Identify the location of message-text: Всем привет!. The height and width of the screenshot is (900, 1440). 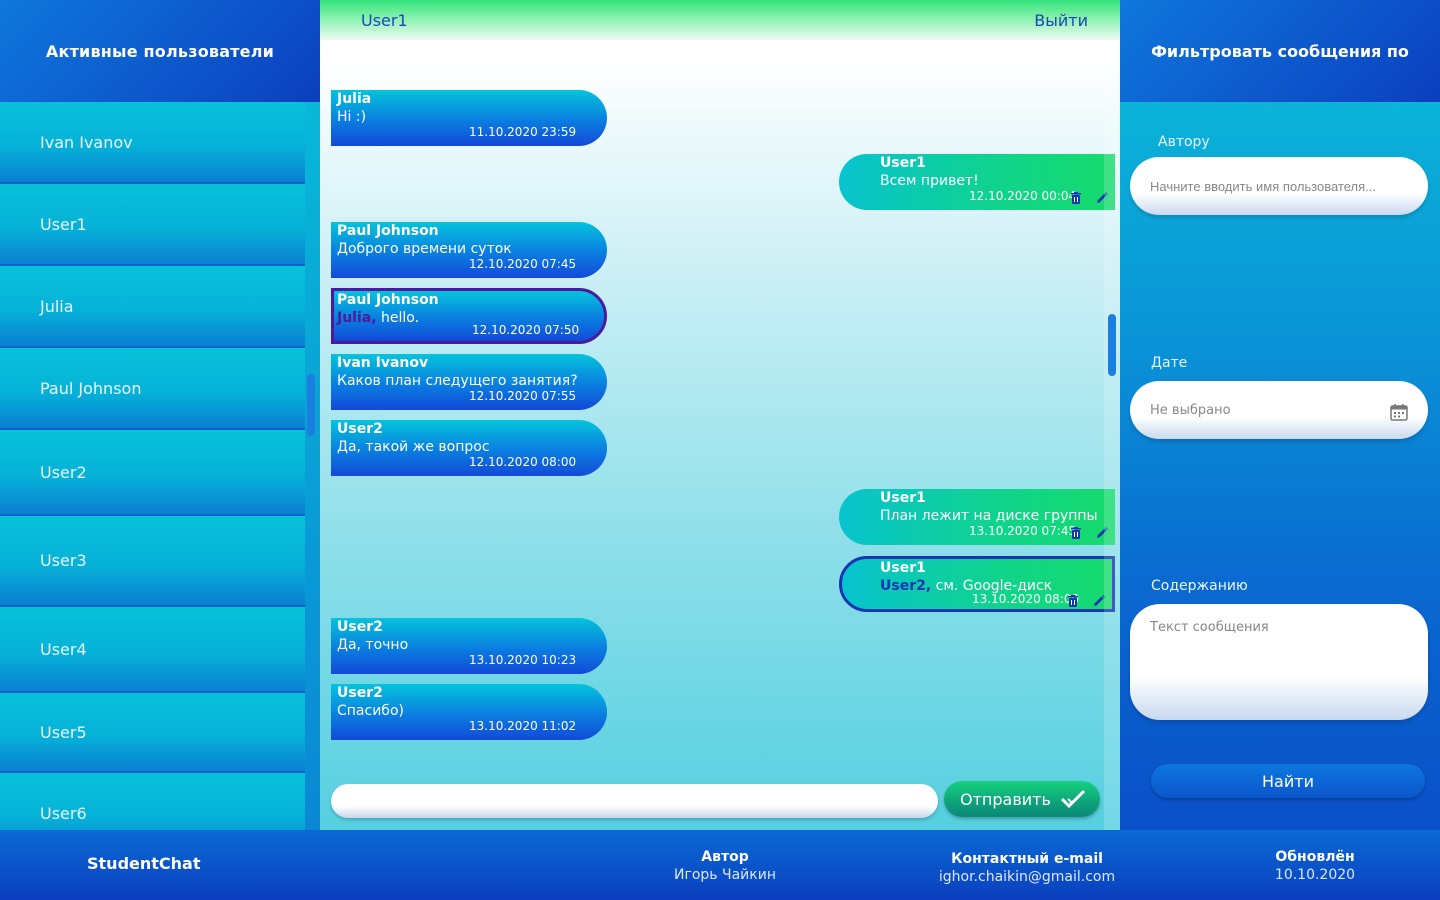
(929, 181).